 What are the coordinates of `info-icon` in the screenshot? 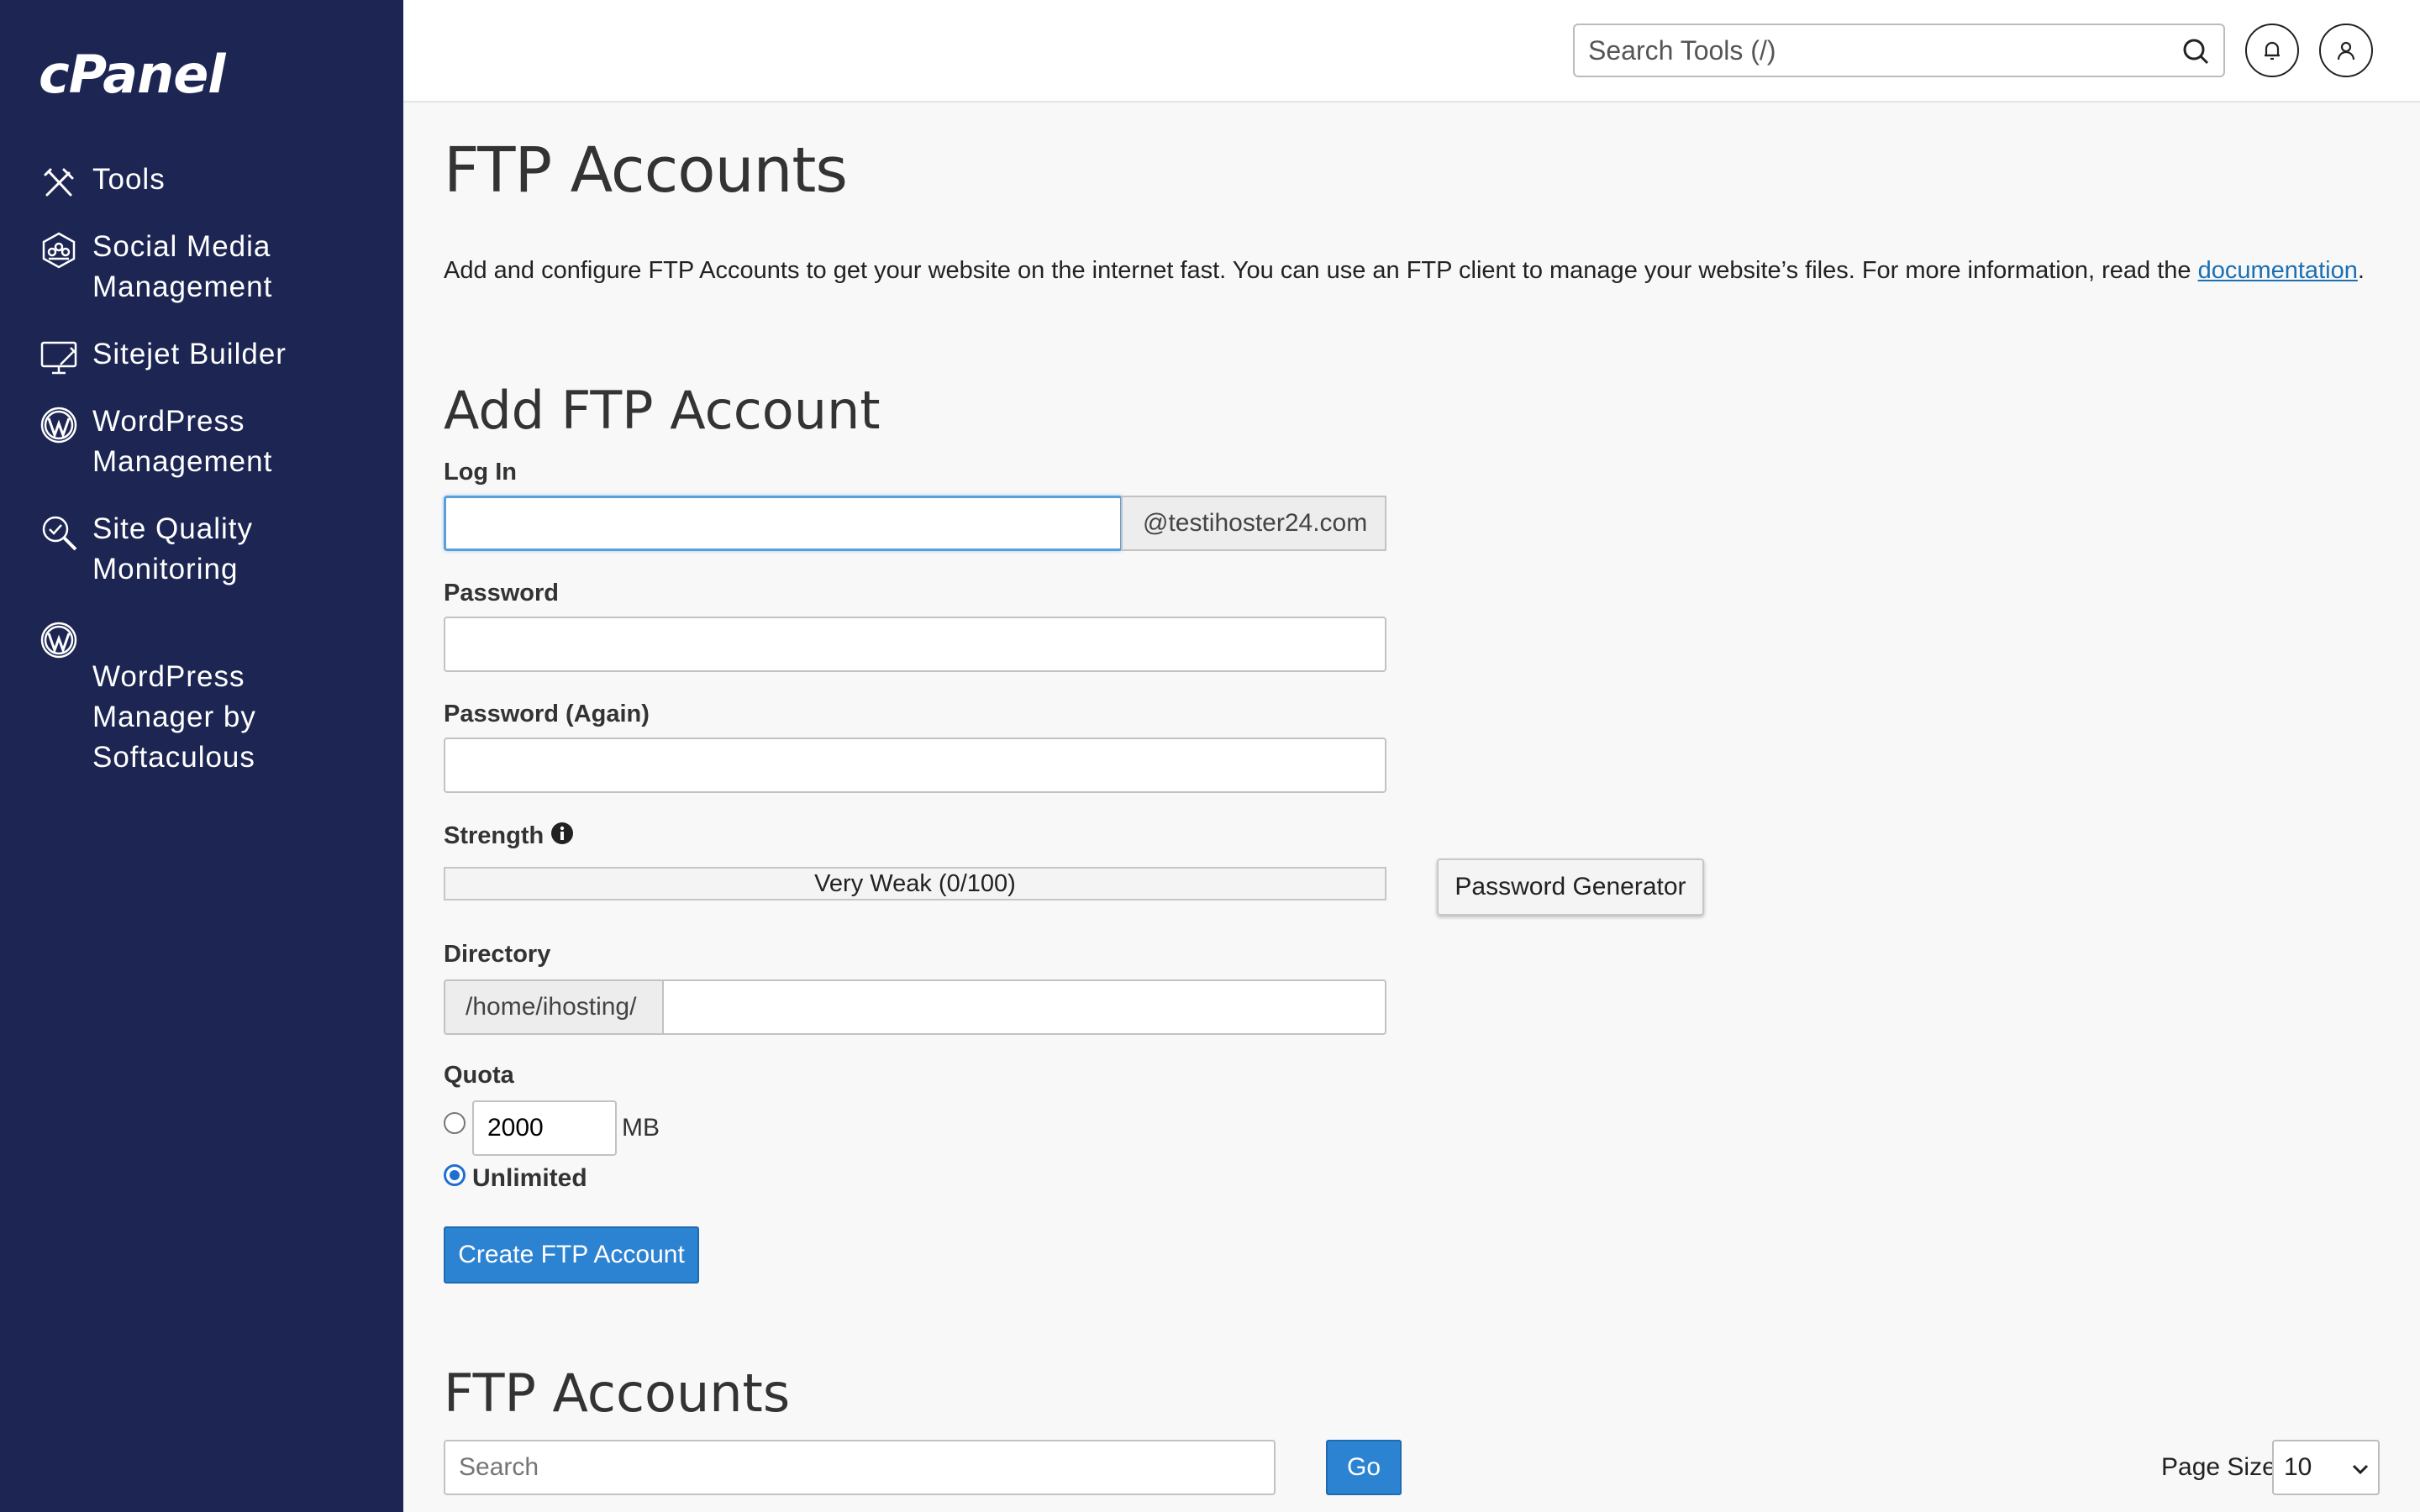 It's located at (562, 833).